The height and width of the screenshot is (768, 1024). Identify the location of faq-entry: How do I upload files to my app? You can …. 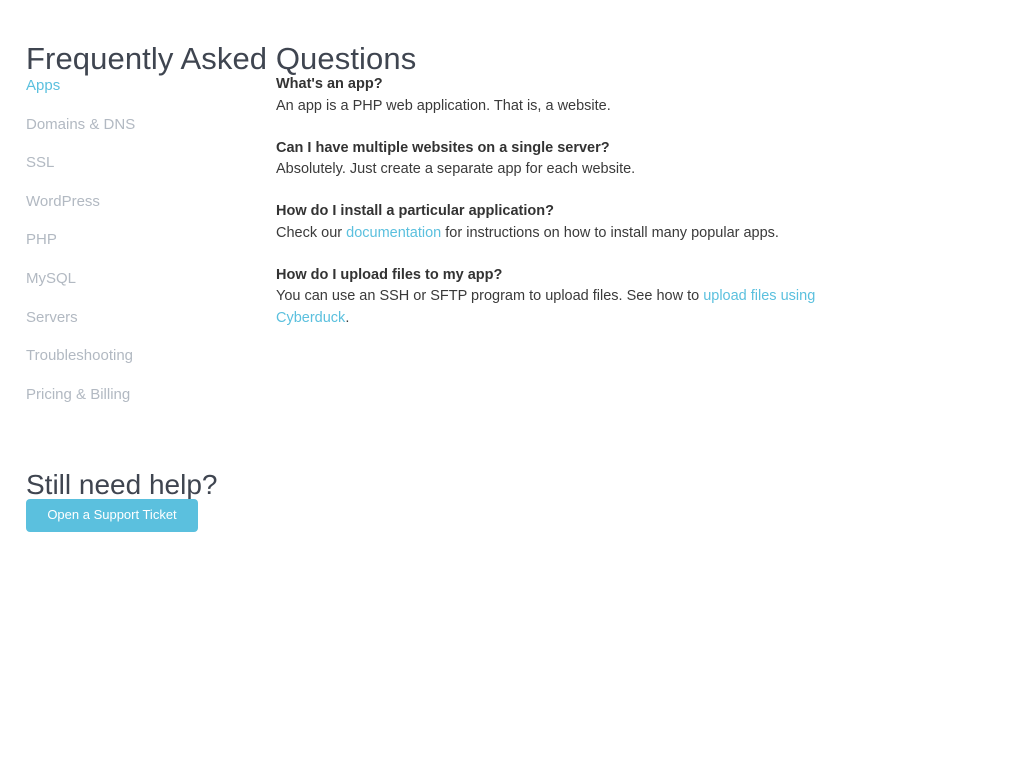
(556, 297).